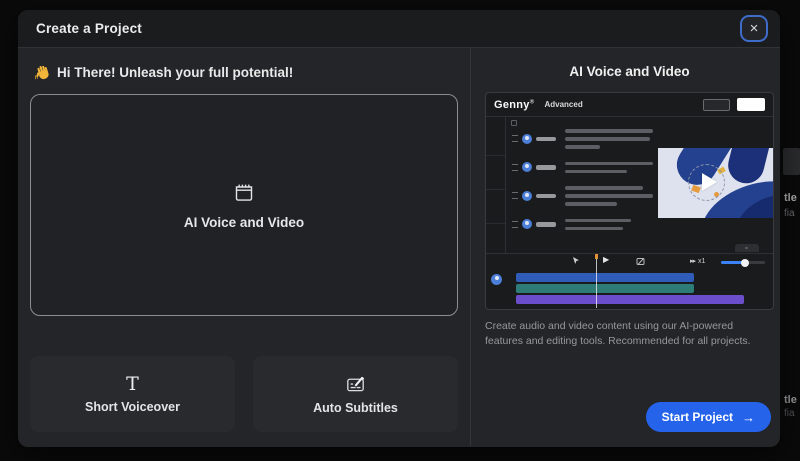  What do you see at coordinates (732, 262) in the screenshot?
I see `volume-fill` at bounding box center [732, 262].